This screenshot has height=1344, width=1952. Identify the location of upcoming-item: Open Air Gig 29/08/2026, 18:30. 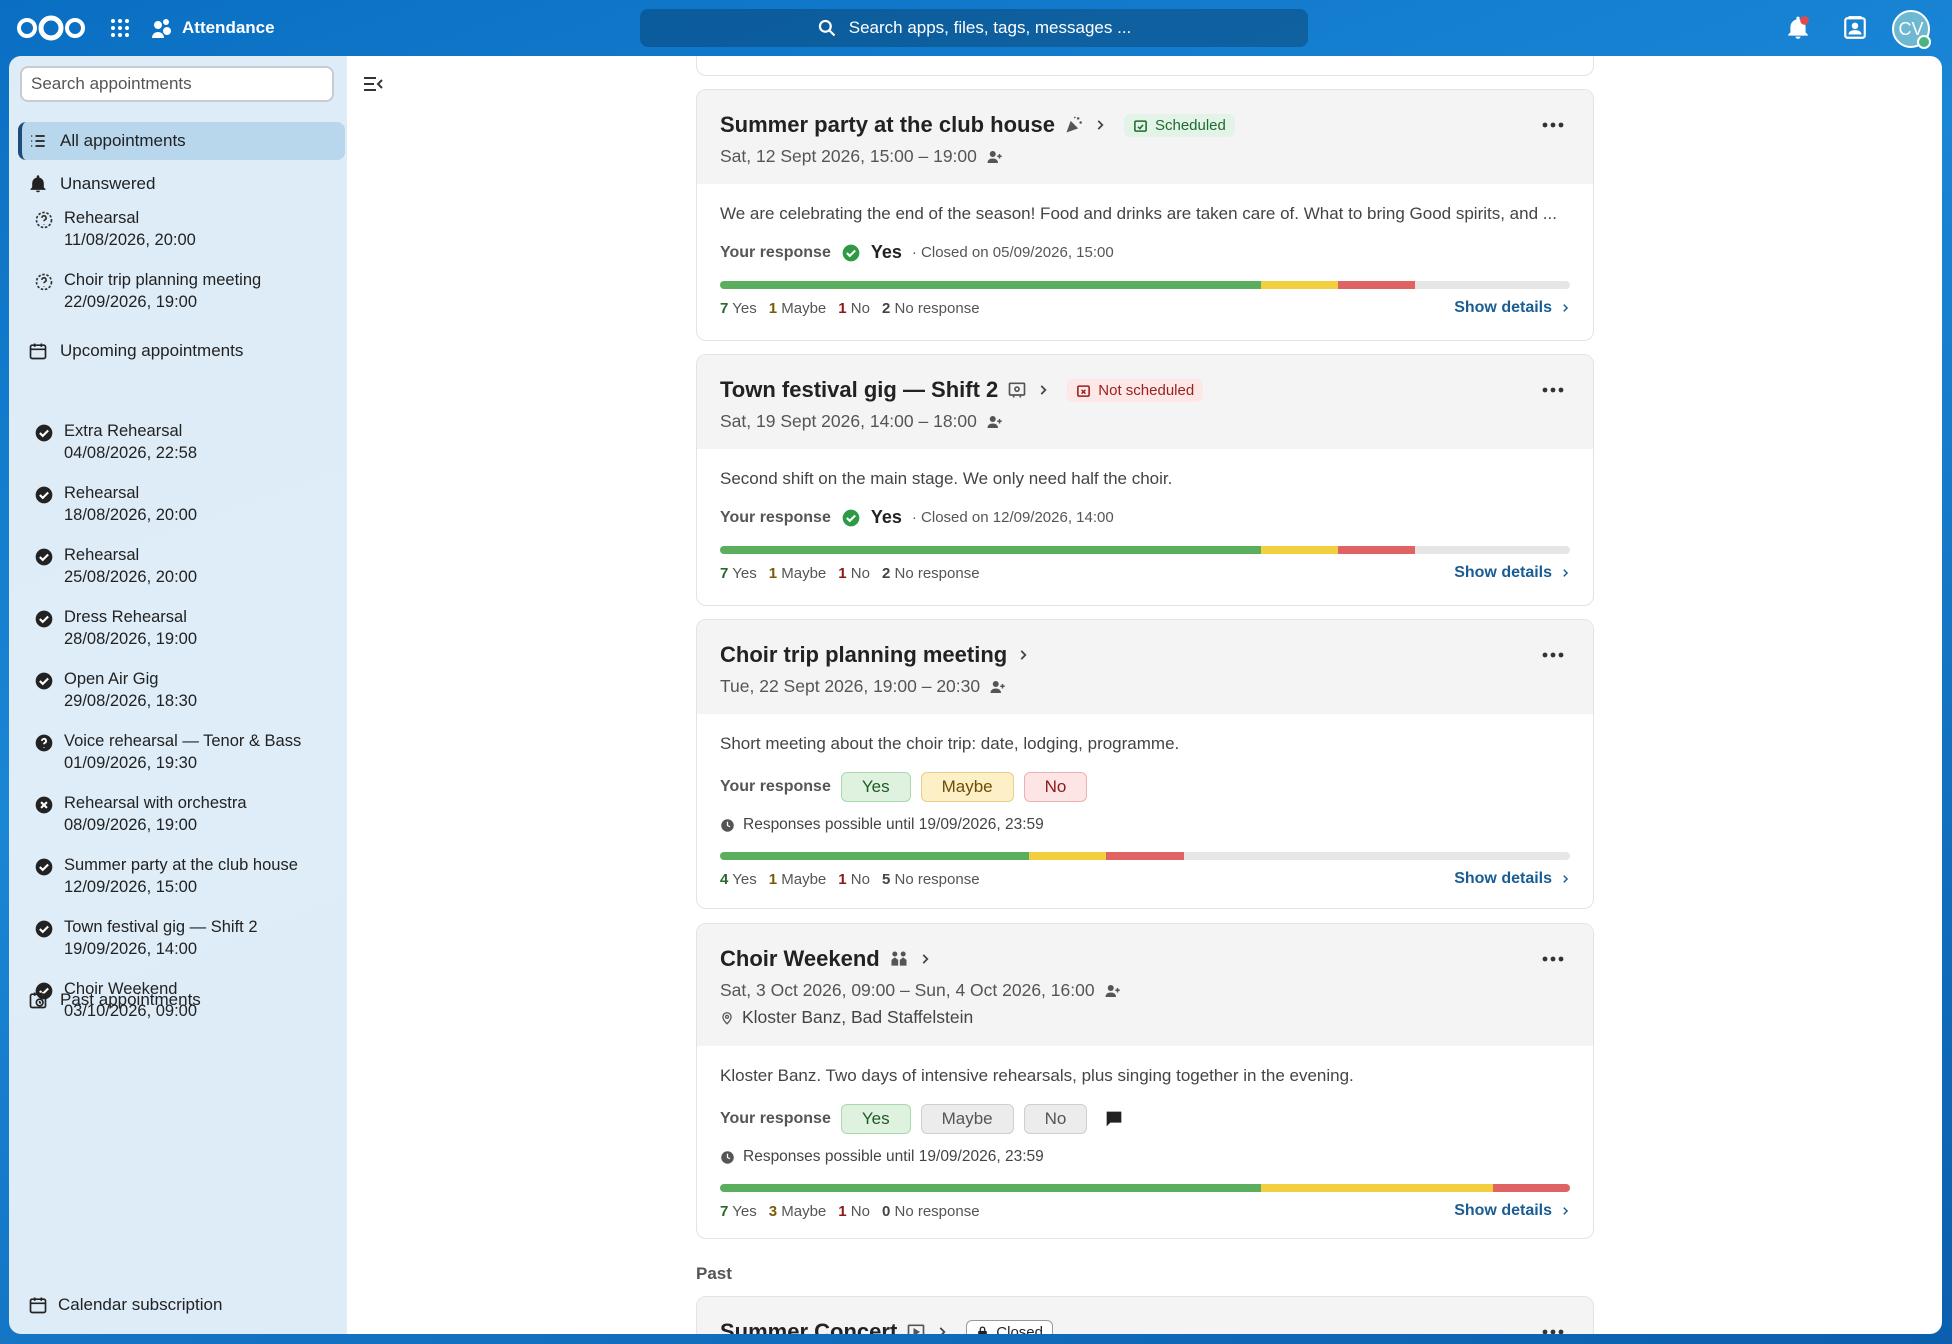
(190, 690).